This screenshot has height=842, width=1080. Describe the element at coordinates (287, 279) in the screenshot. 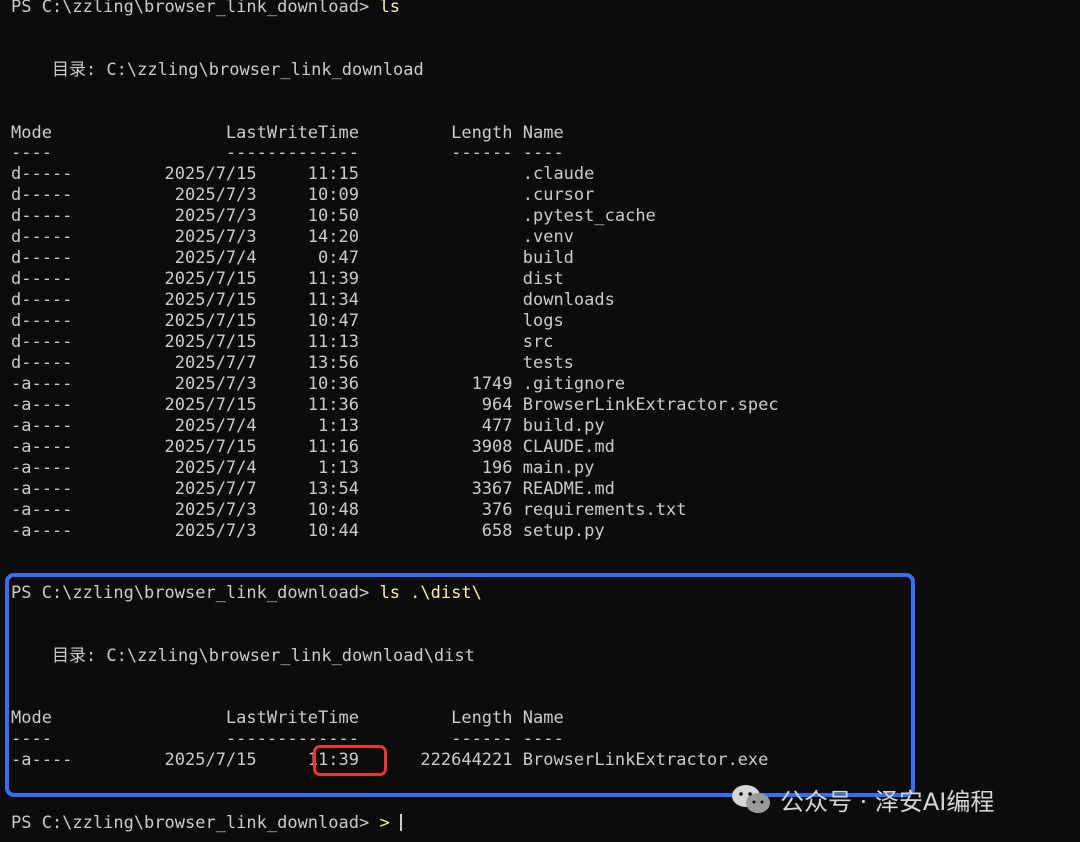

I see `file-row: d----- 2025/7/15 11:39 dist` at that location.